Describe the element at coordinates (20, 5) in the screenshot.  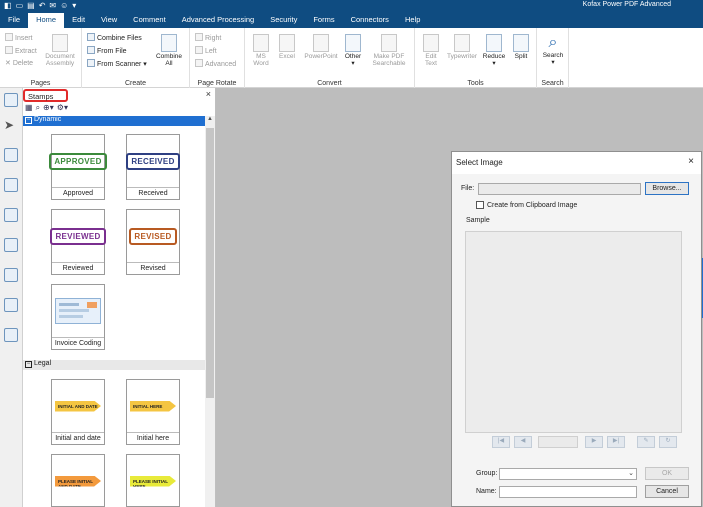
I see `open-icon: ▭` at that location.